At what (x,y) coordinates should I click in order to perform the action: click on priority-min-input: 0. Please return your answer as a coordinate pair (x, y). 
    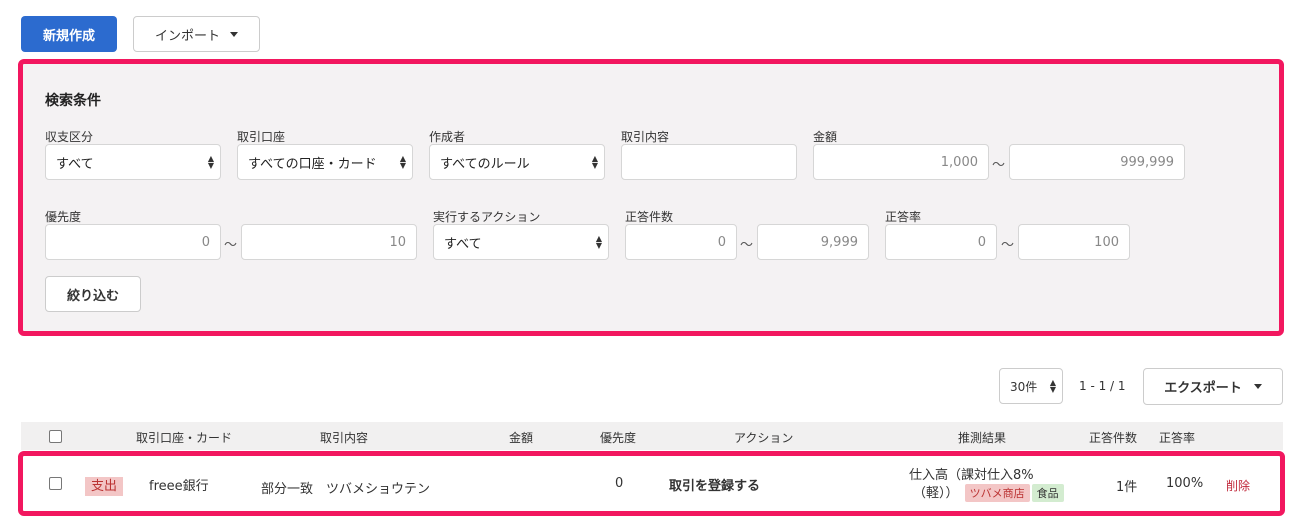
    Looking at the image, I should click on (133, 242).